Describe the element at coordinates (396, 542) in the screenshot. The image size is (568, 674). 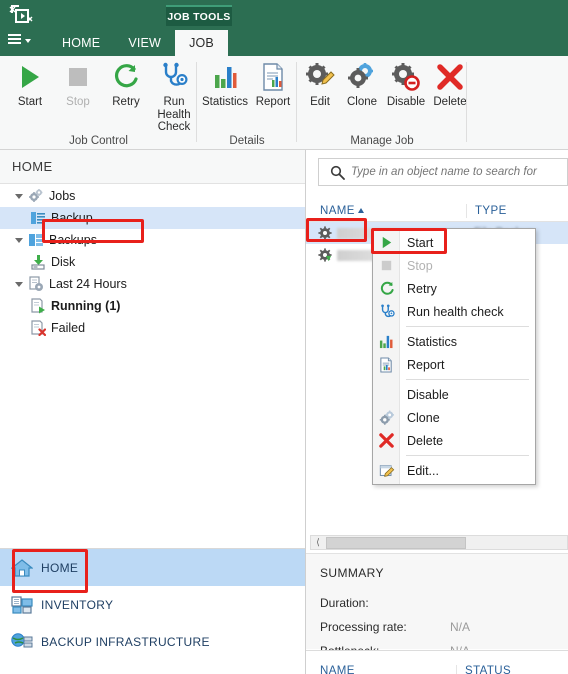
I see `scrollbar-thumb` at that location.